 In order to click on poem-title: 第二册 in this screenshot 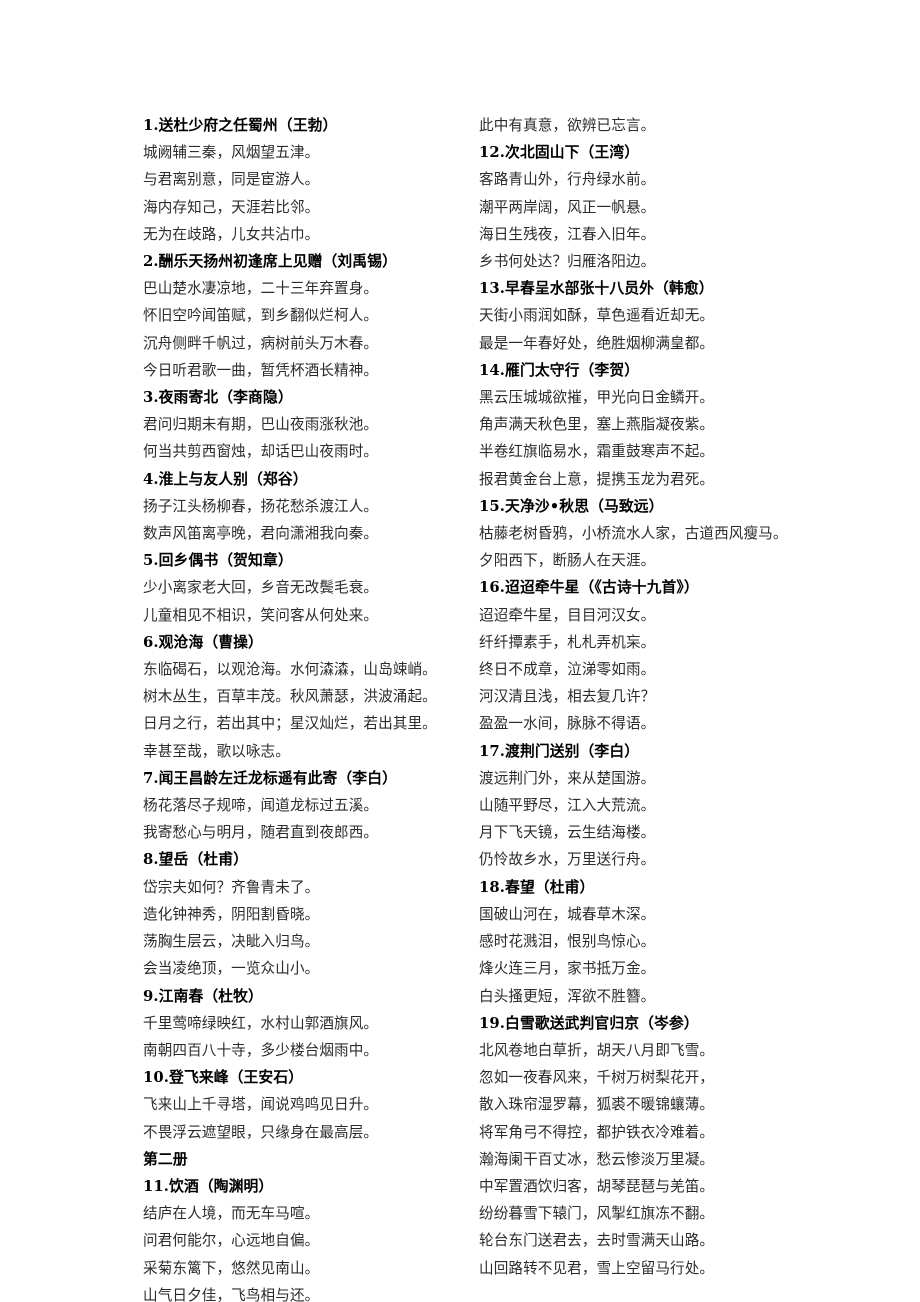, I will do `click(165, 1159)`.